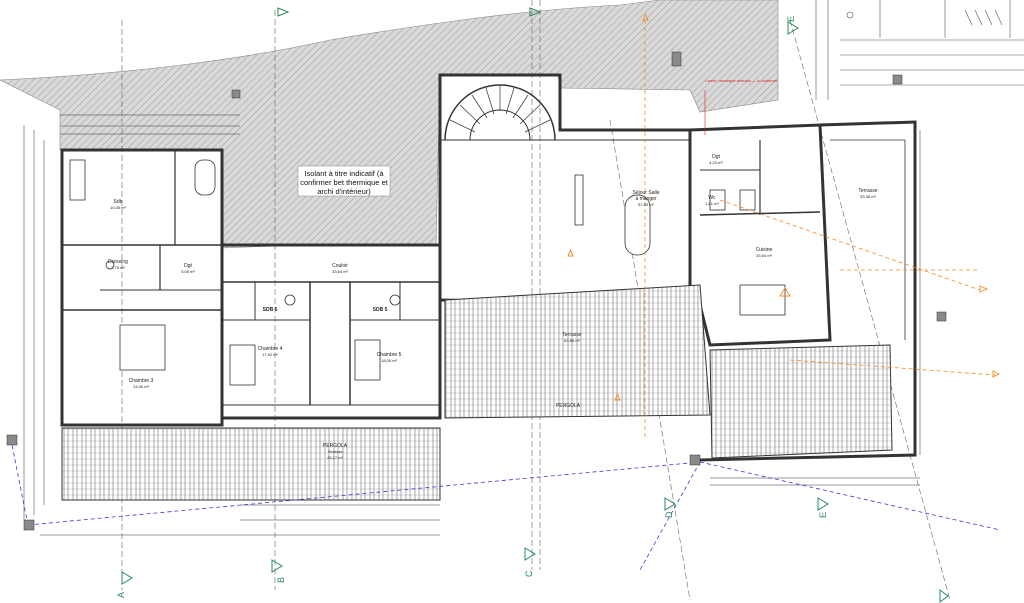  What do you see at coordinates (716, 162) in the screenshot?
I see `room-area-dgt-right: 4,23 m²` at bounding box center [716, 162].